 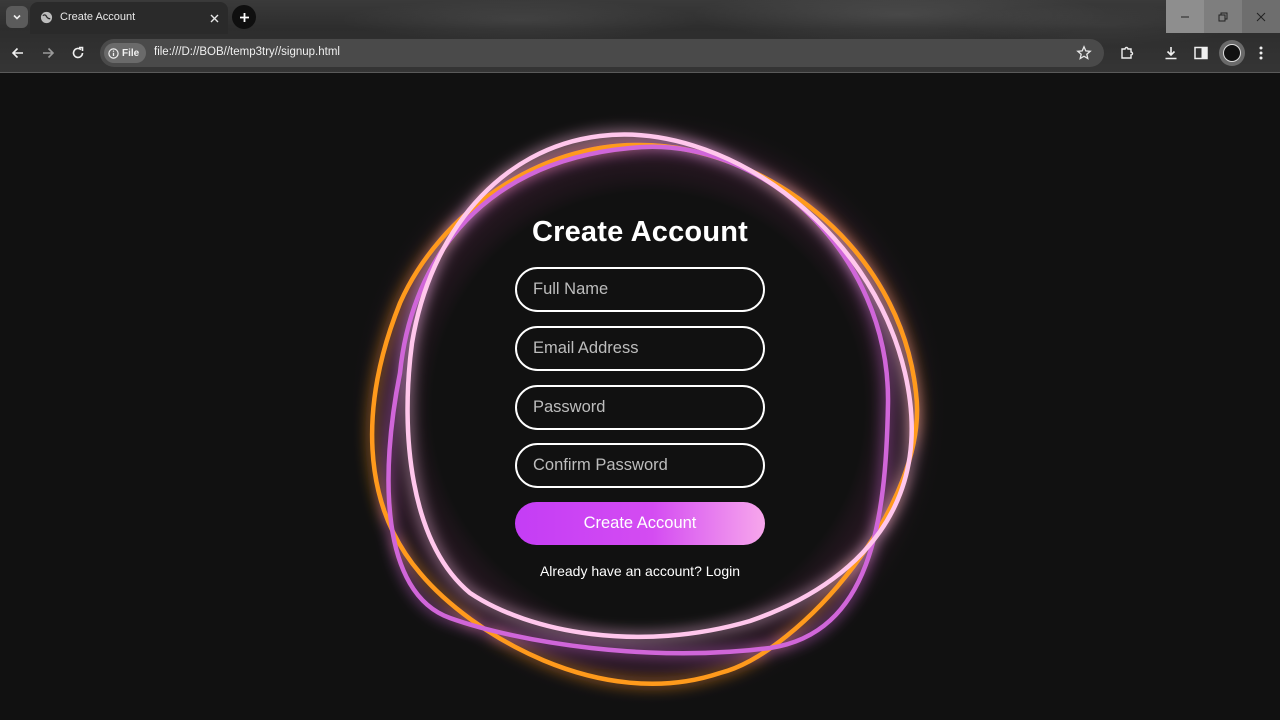 What do you see at coordinates (640, 289) in the screenshot?
I see `full-name-field` at bounding box center [640, 289].